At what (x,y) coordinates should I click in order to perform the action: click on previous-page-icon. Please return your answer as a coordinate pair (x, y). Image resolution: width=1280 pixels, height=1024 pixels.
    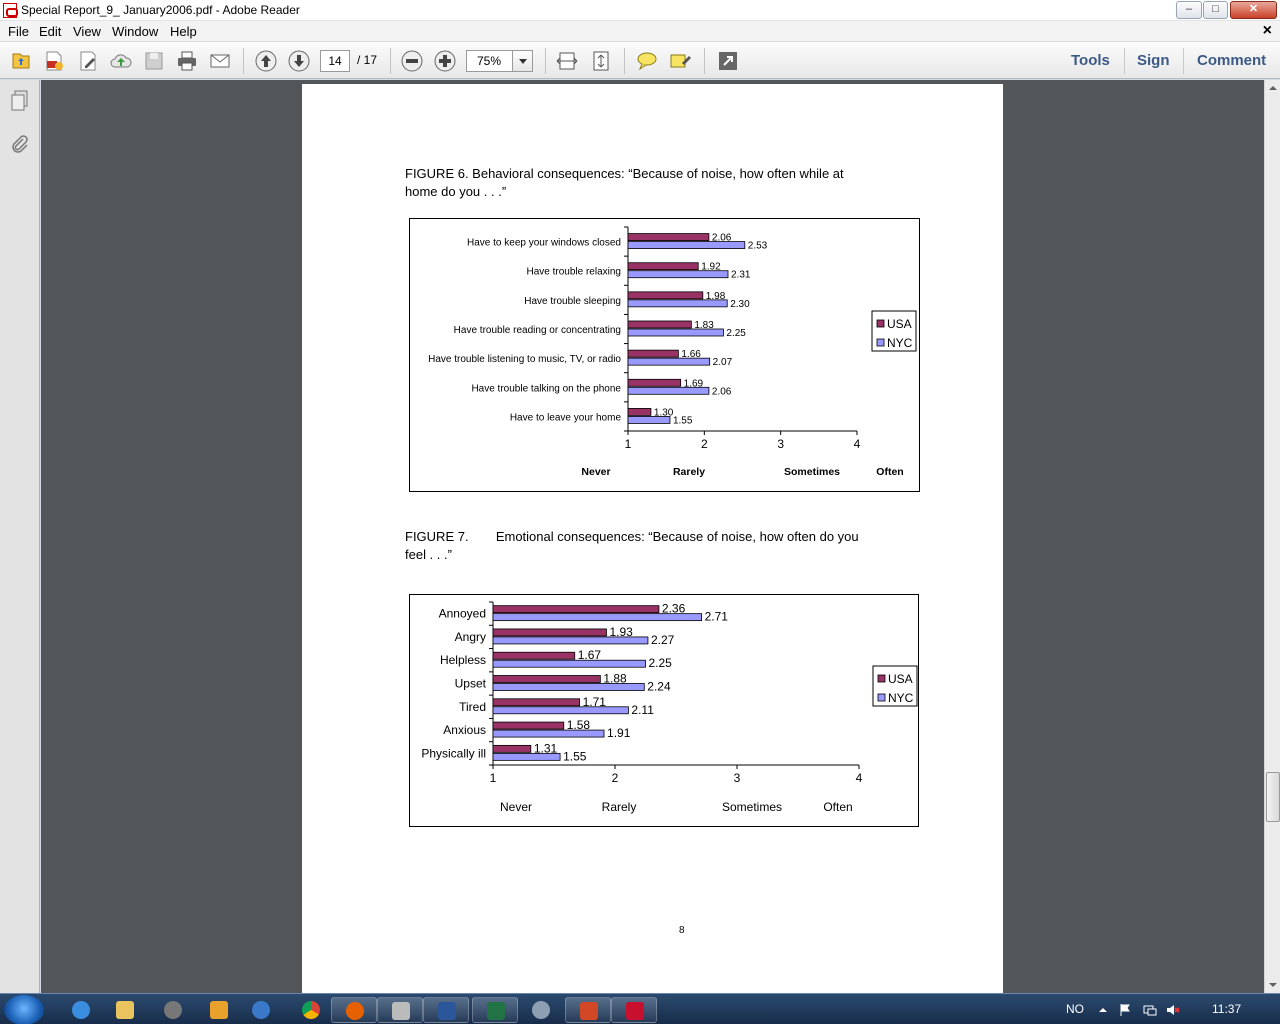
    Looking at the image, I should click on (266, 61).